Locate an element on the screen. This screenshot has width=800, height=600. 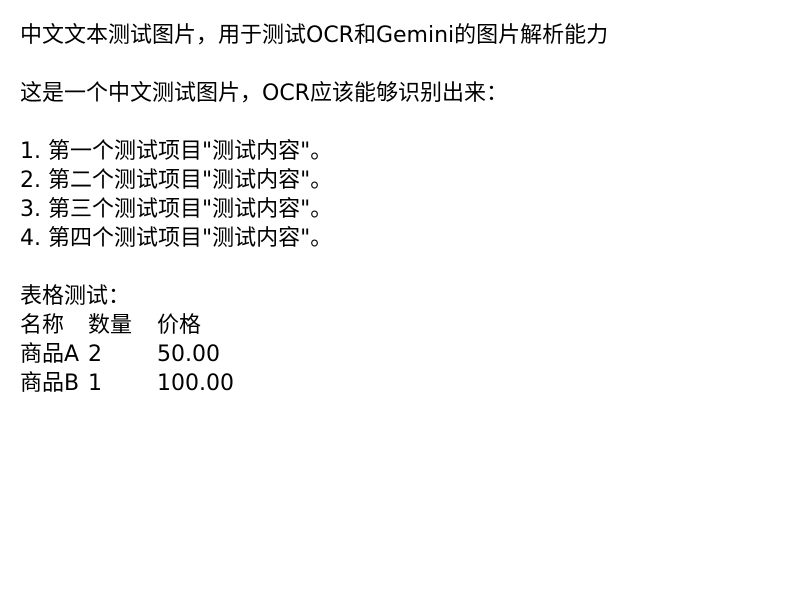
list-item: 4. 第四个测试项目"测试内容"。 is located at coordinates (176, 238).